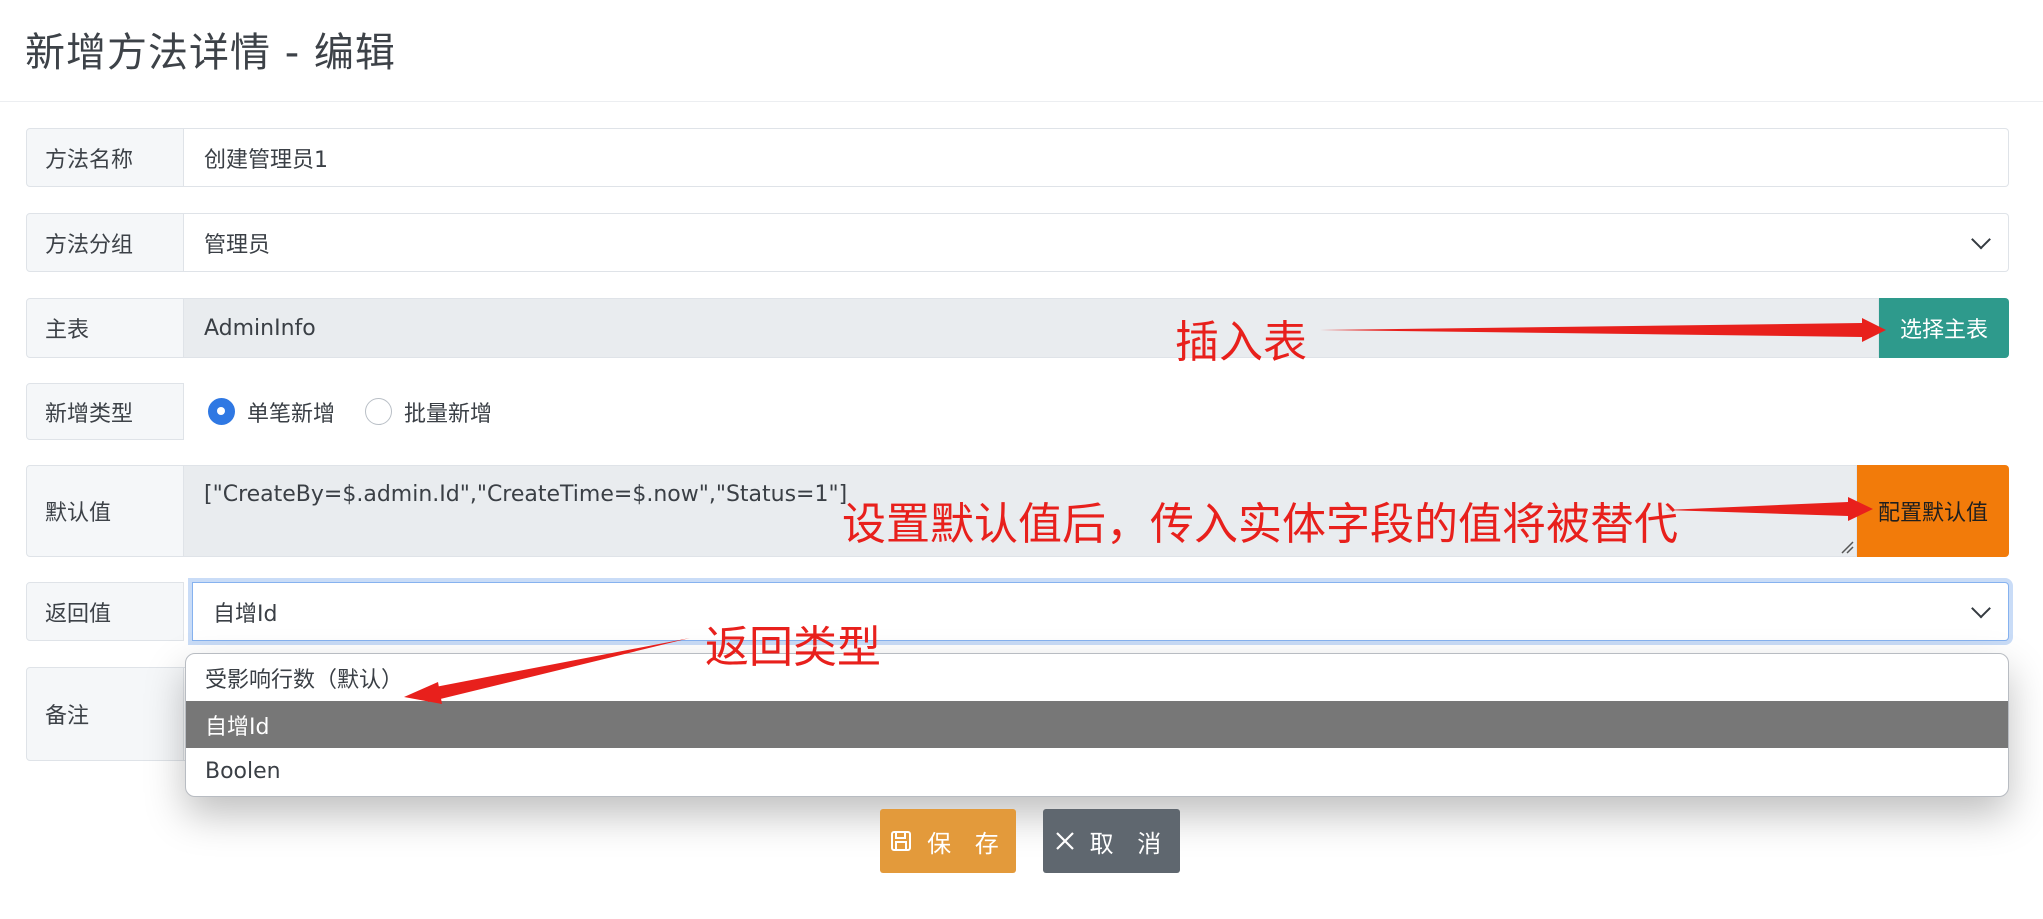 The width and height of the screenshot is (2043, 919). Describe the element at coordinates (448, 412) in the screenshot. I see `radio-batch-insert-label: 批量新增` at that location.